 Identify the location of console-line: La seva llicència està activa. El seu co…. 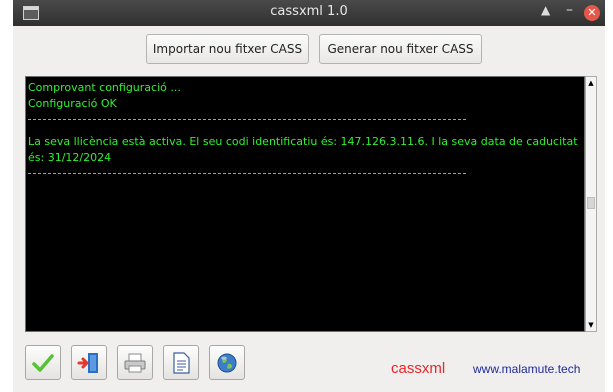
(303, 141).